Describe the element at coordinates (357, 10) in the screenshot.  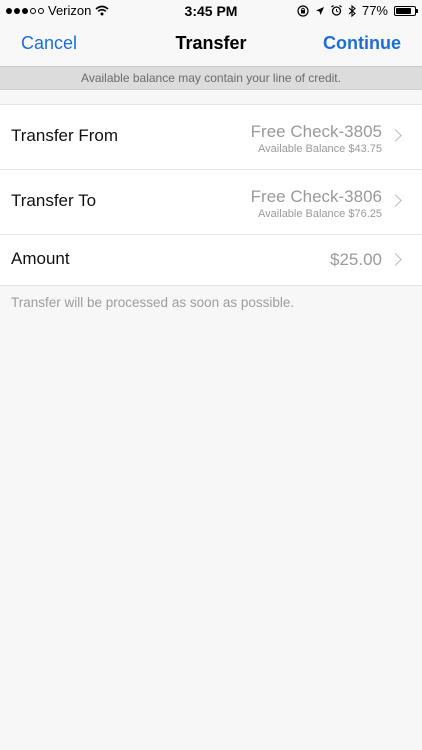
I see `status-right: 77%` at that location.